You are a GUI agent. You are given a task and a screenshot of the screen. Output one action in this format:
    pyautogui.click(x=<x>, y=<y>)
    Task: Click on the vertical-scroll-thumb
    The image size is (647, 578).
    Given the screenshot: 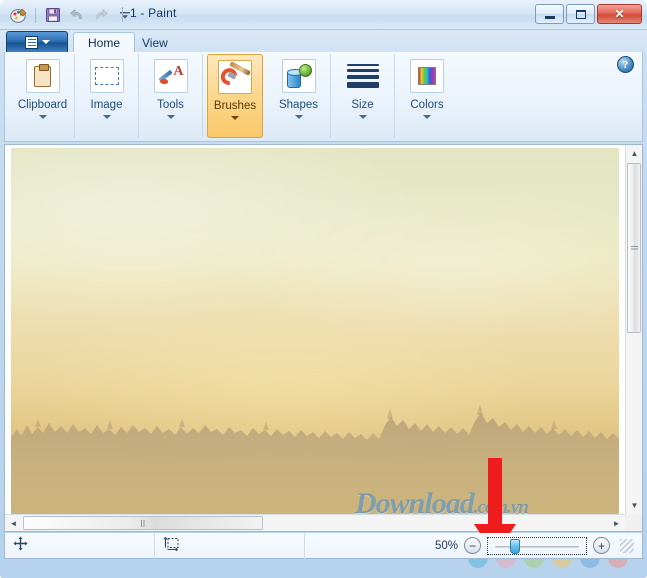 What is the action you would take?
    pyautogui.click(x=634, y=248)
    